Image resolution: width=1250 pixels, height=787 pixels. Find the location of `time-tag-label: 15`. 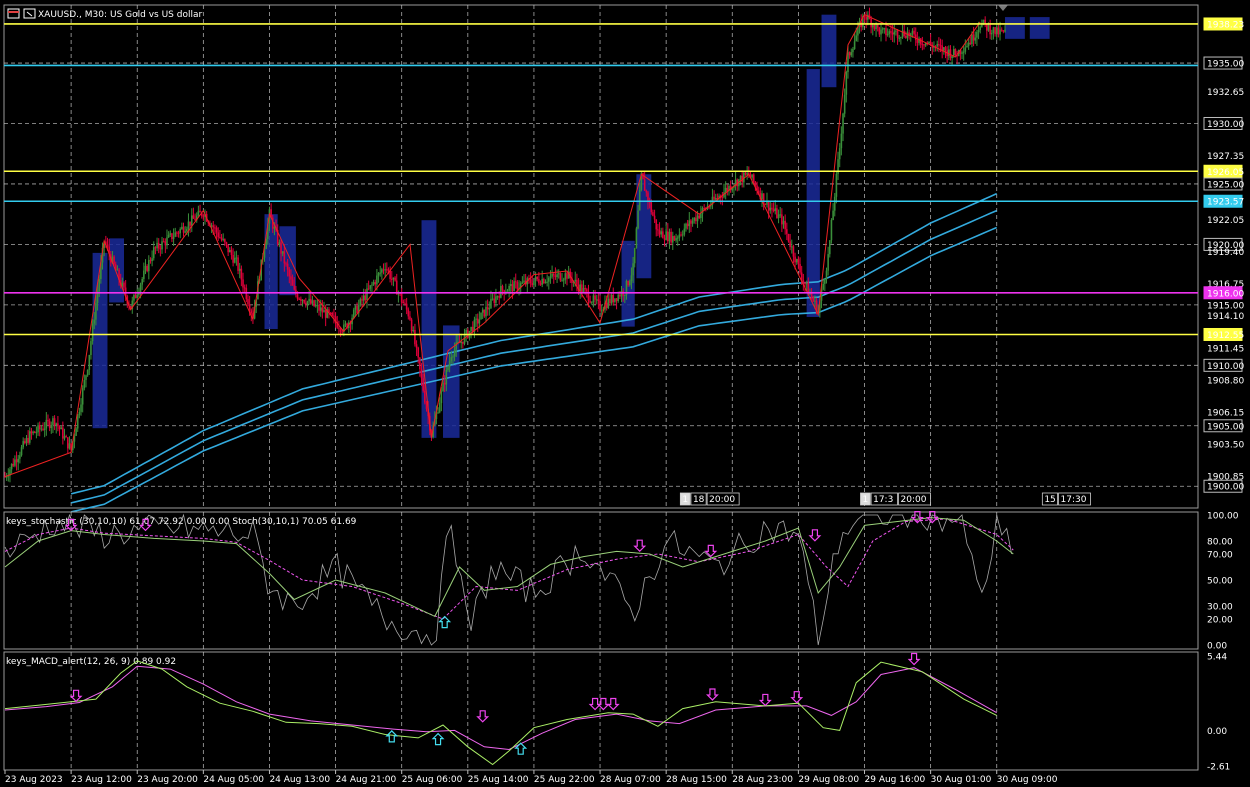

time-tag-label: 15 is located at coordinates (1049, 500).